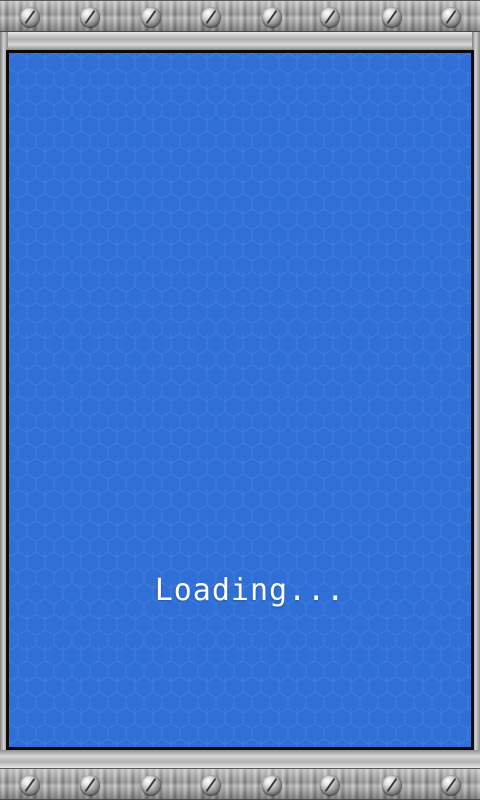  I want to click on top-metal-strip, so click(240, 41).